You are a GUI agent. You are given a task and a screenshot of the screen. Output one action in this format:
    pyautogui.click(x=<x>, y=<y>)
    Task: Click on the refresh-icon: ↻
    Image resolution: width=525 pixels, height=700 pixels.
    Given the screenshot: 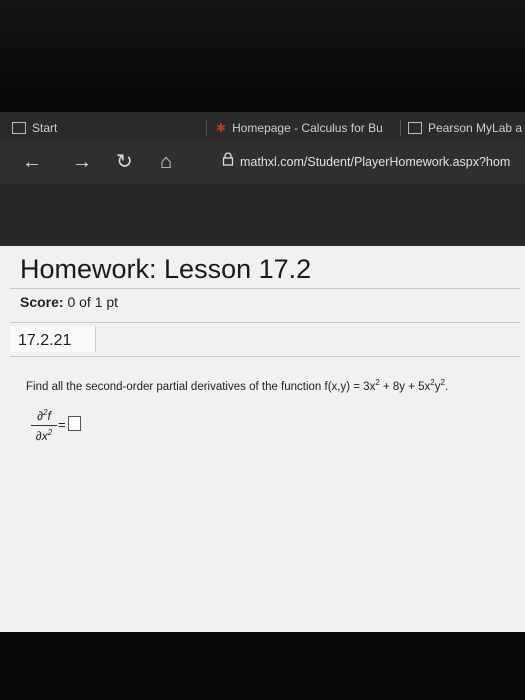 What is the action you would take?
    pyautogui.click(x=124, y=162)
    